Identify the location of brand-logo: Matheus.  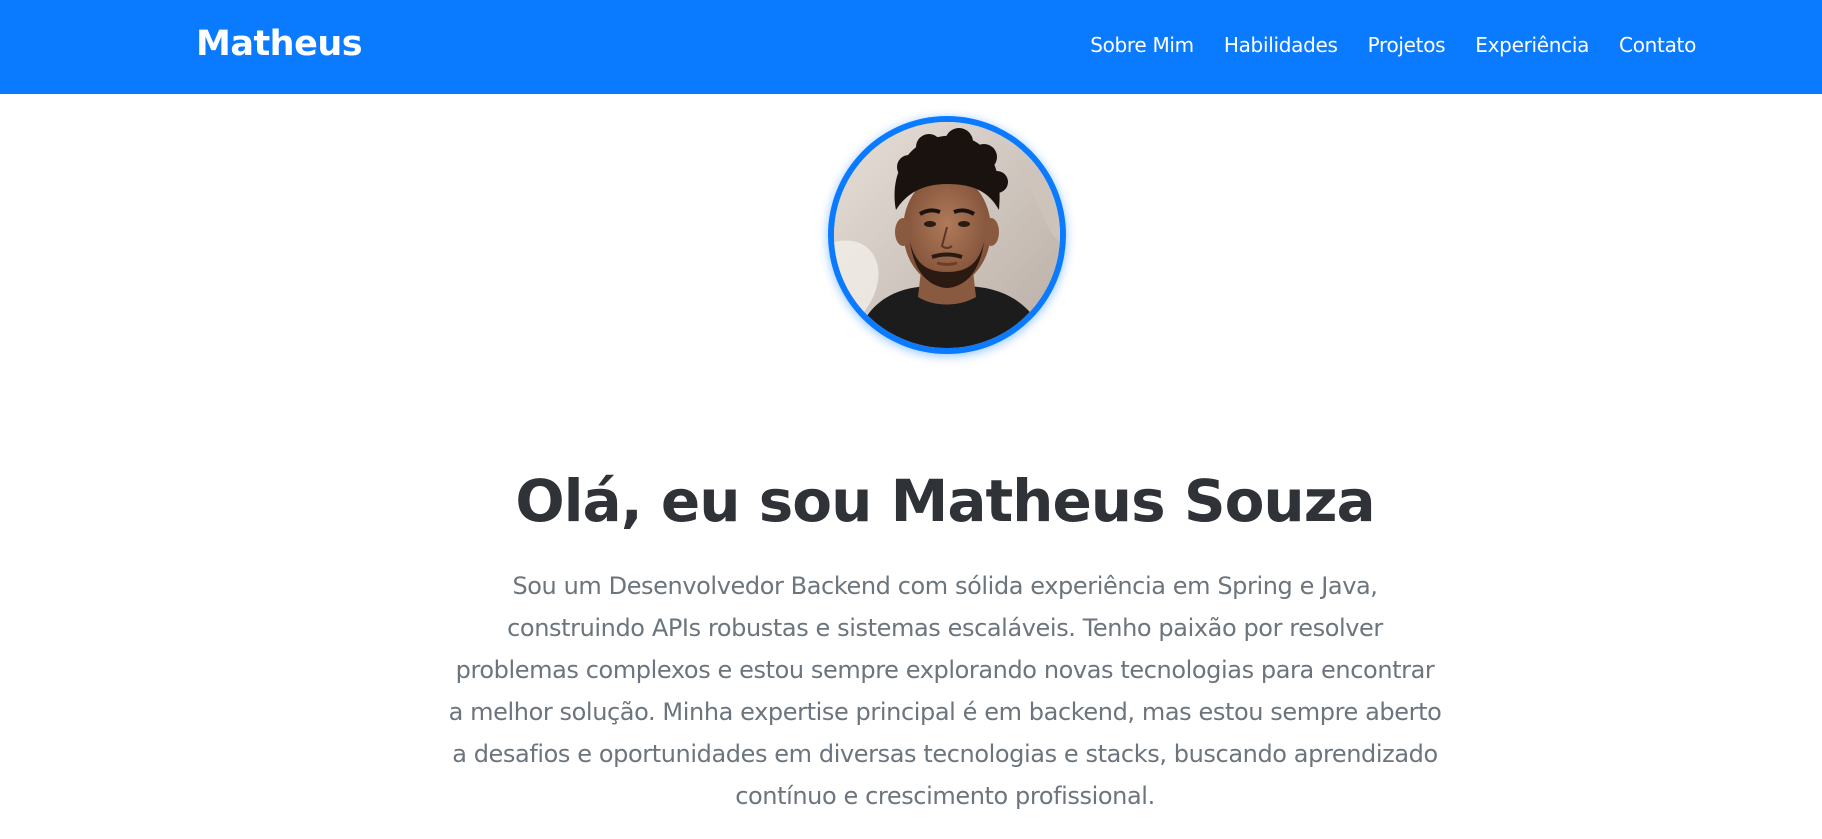
(279, 44).